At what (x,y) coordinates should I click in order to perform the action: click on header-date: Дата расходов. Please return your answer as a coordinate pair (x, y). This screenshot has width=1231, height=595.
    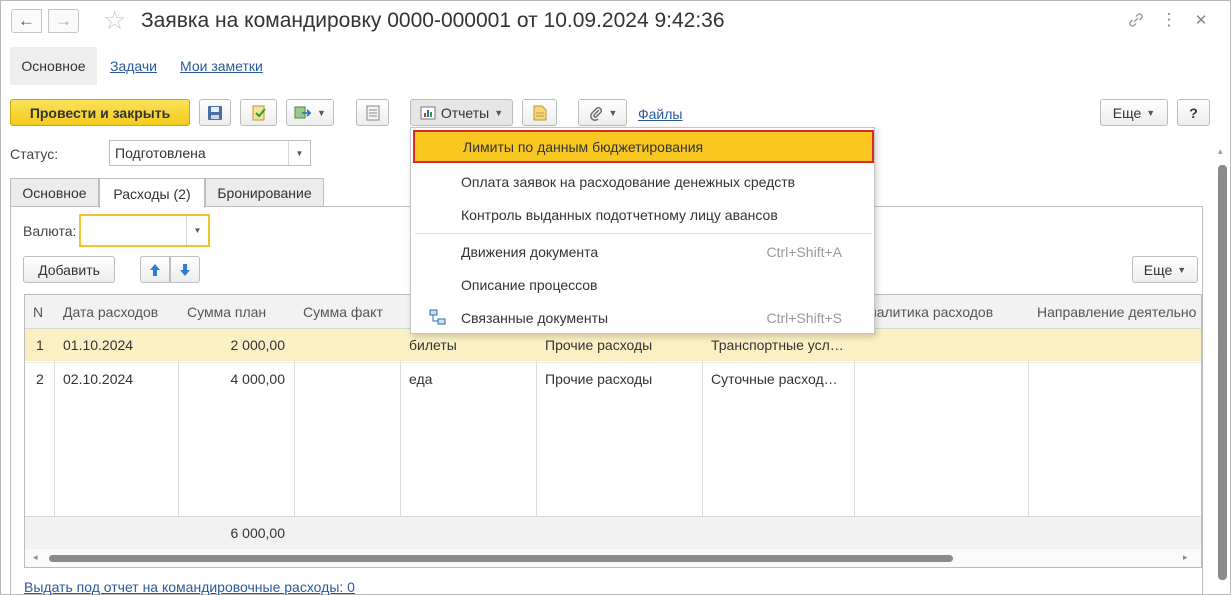
    Looking at the image, I should click on (117, 312).